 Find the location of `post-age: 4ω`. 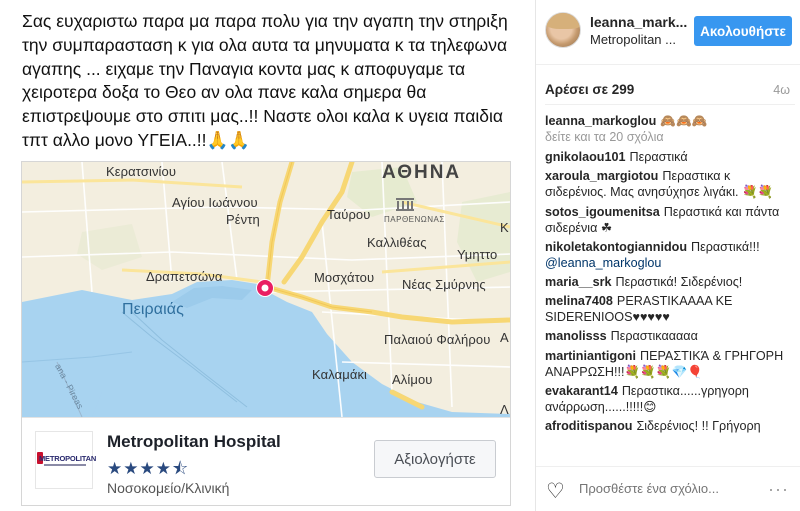

post-age: 4ω is located at coordinates (781, 90).